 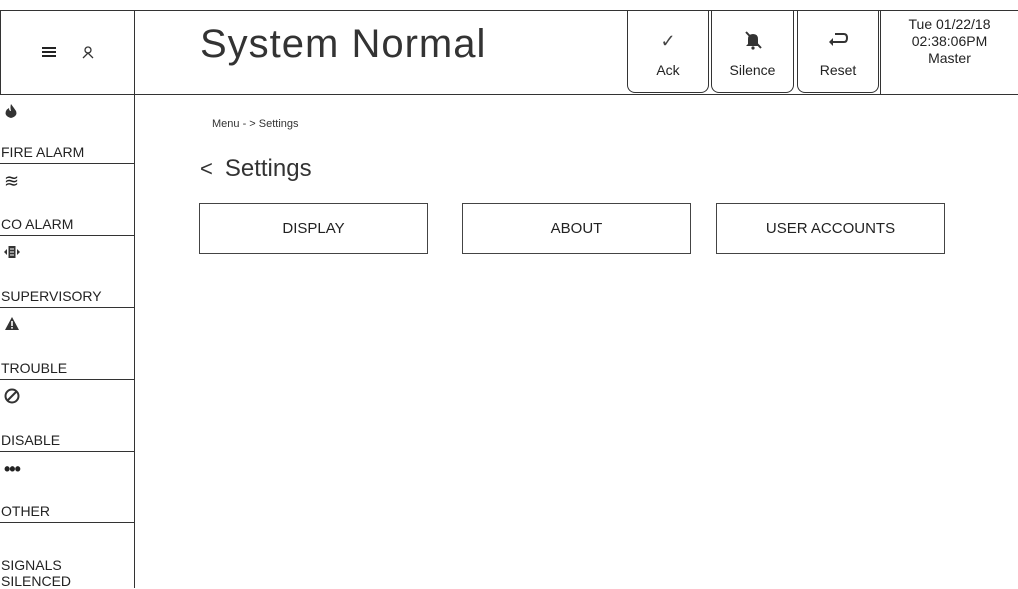 I want to click on main-menu-button, so click(x=67, y=52).